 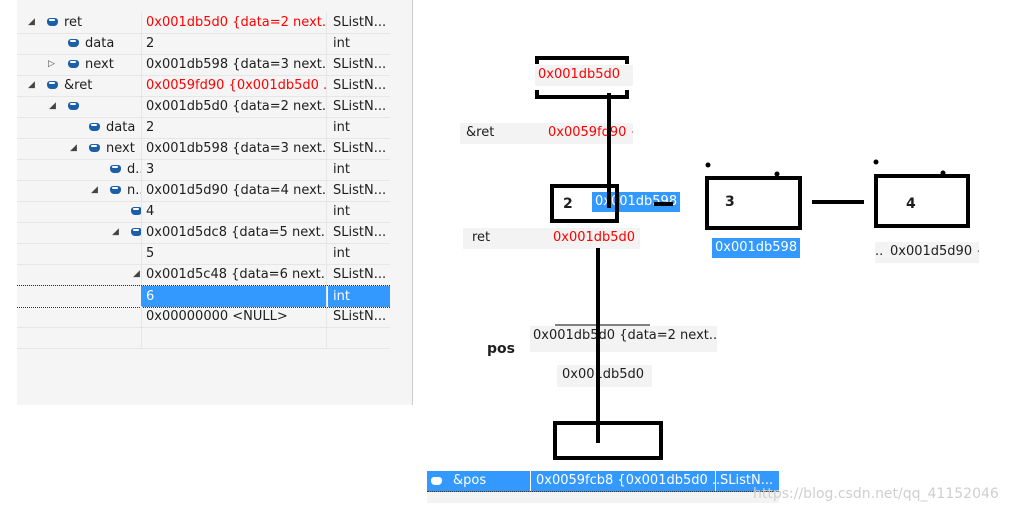 What do you see at coordinates (582, 60) in the screenshot?
I see `top-box-top` at bounding box center [582, 60].